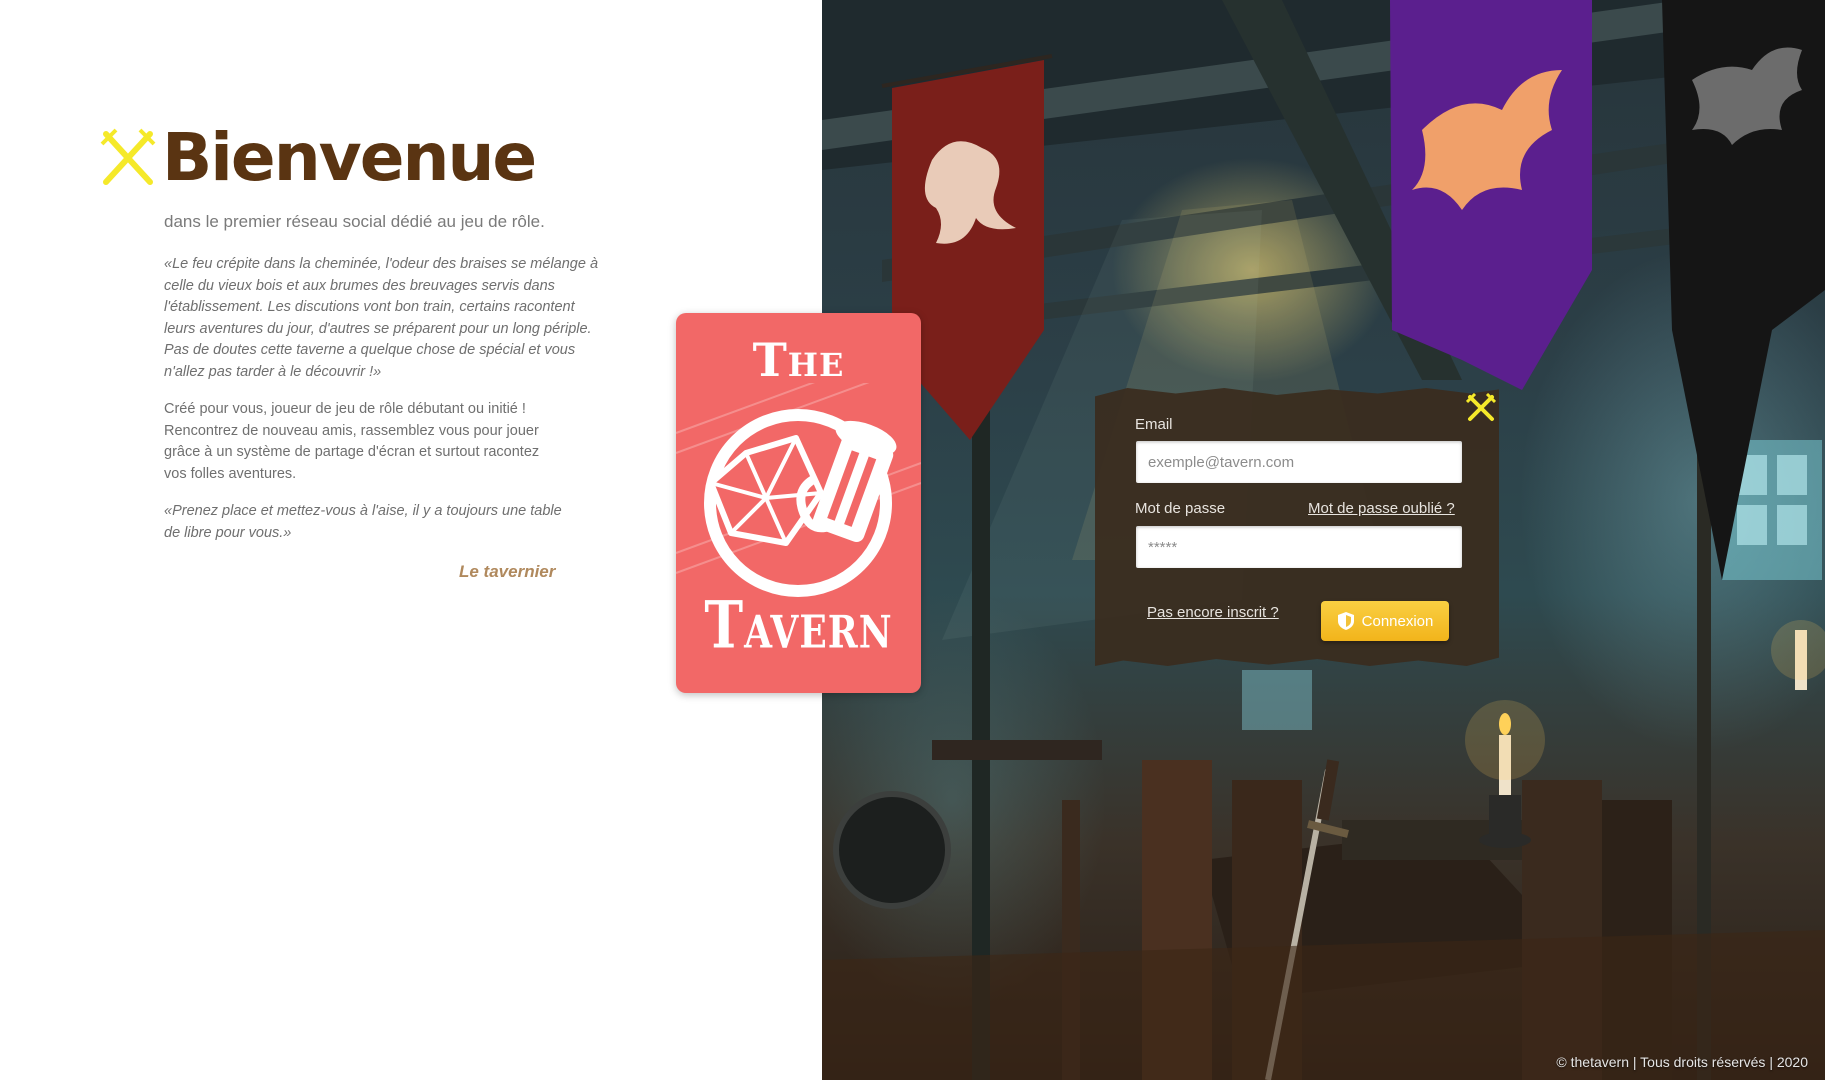 This screenshot has height=1080, width=1825. What do you see at coordinates (798, 360) in the screenshot?
I see `logo-text-line1: The` at bounding box center [798, 360].